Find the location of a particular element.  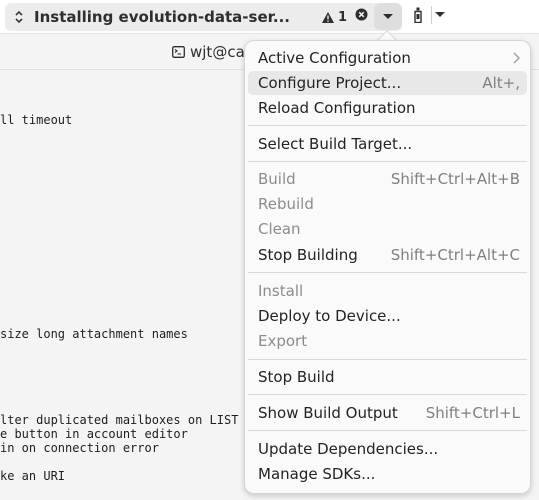

menu-item-label: Build is located at coordinates (277, 179).